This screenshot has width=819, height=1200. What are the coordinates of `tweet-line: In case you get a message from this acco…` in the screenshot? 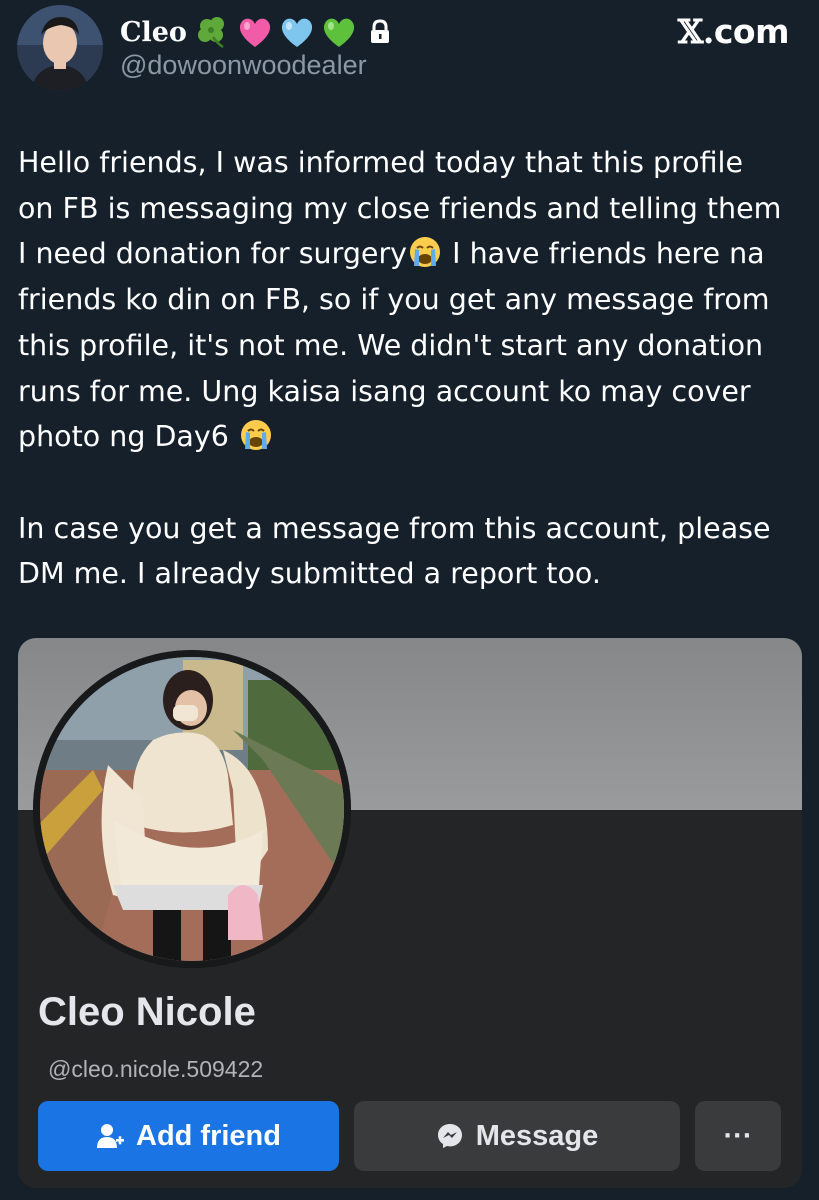 It's located at (394, 528).